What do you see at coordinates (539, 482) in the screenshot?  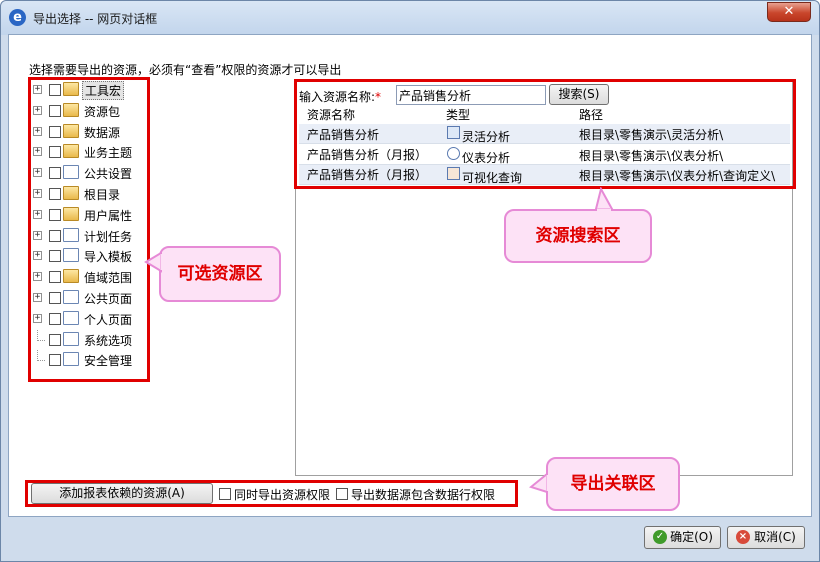 I see `callout-pointer-left-bottom` at bounding box center [539, 482].